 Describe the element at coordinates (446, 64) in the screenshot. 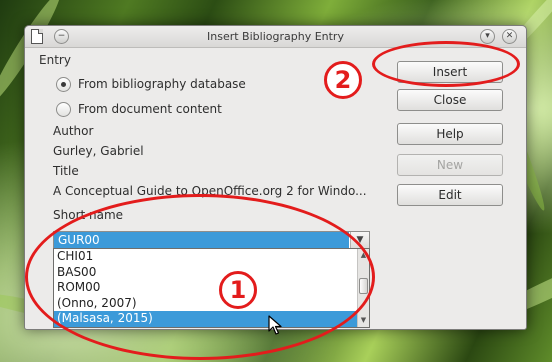

I see `annotation-ellipse-insert` at that location.